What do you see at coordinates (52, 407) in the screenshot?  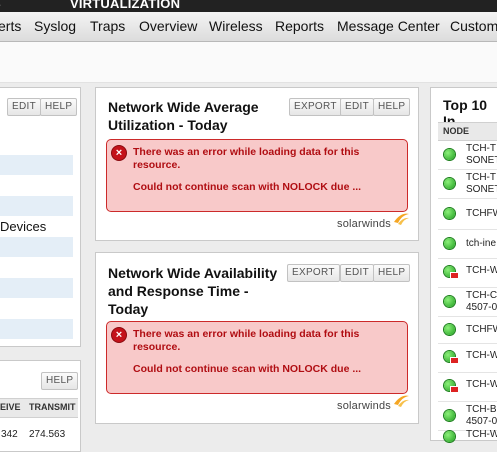 I see `column-transmit: TRANSMIT` at bounding box center [52, 407].